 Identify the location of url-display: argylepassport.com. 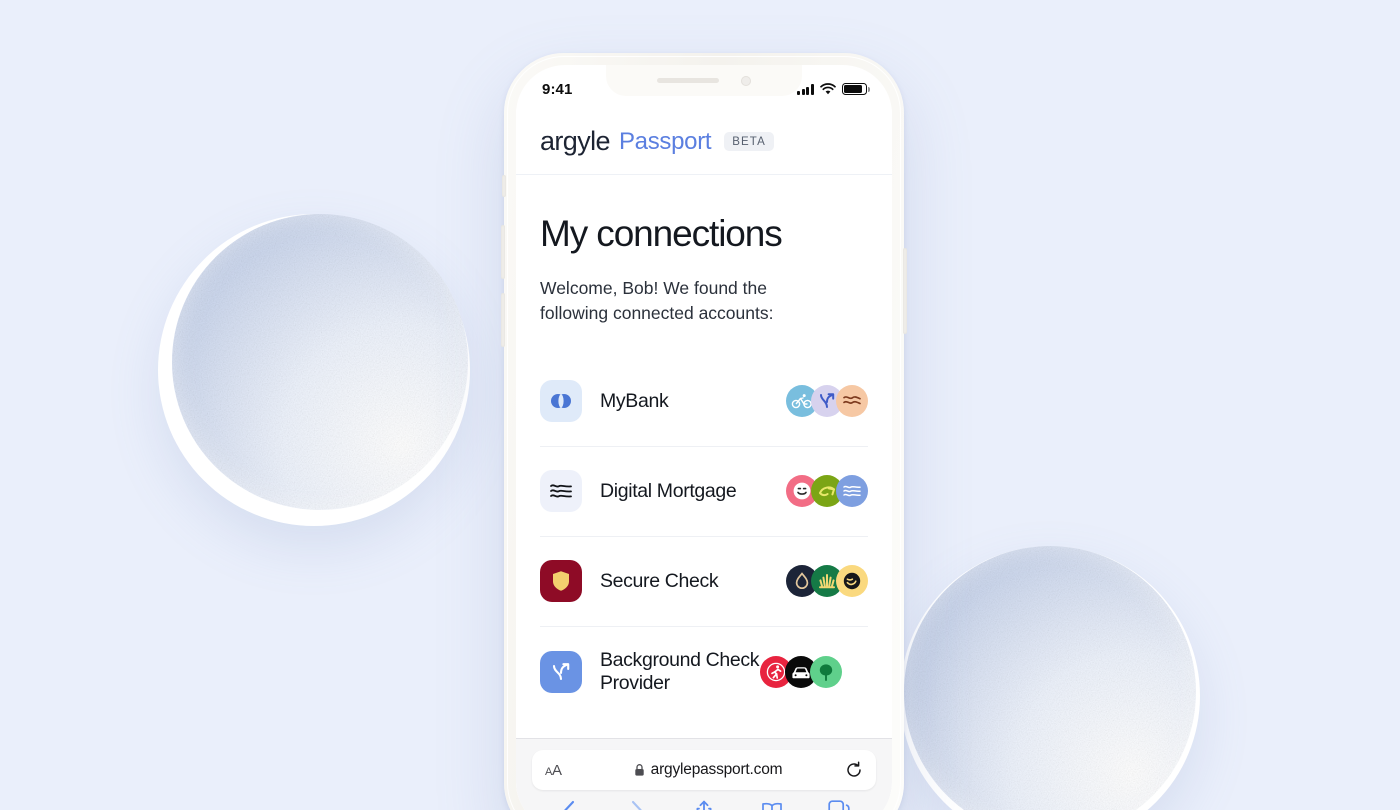
(708, 770).